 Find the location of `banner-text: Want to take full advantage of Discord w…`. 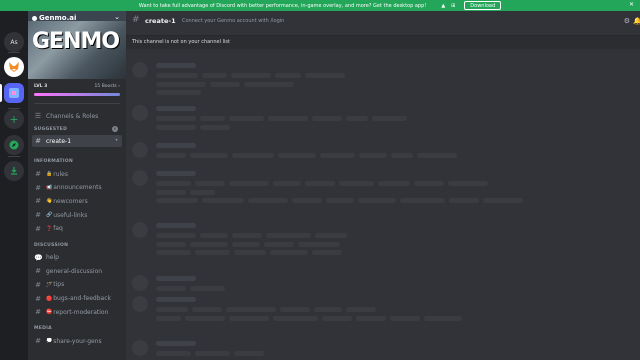

banner-text: Want to take full advantage of Discord w… is located at coordinates (282, 5).